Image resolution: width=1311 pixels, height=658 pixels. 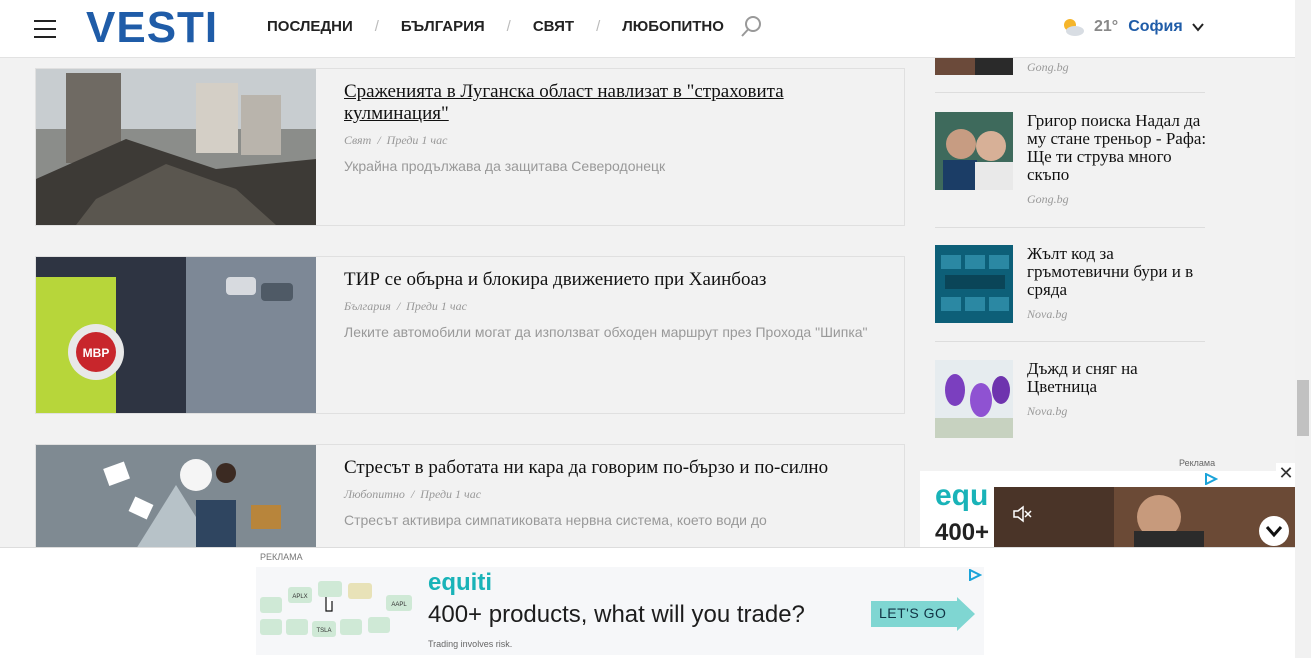 I want to click on article-category: Свят, so click(x=357, y=140).